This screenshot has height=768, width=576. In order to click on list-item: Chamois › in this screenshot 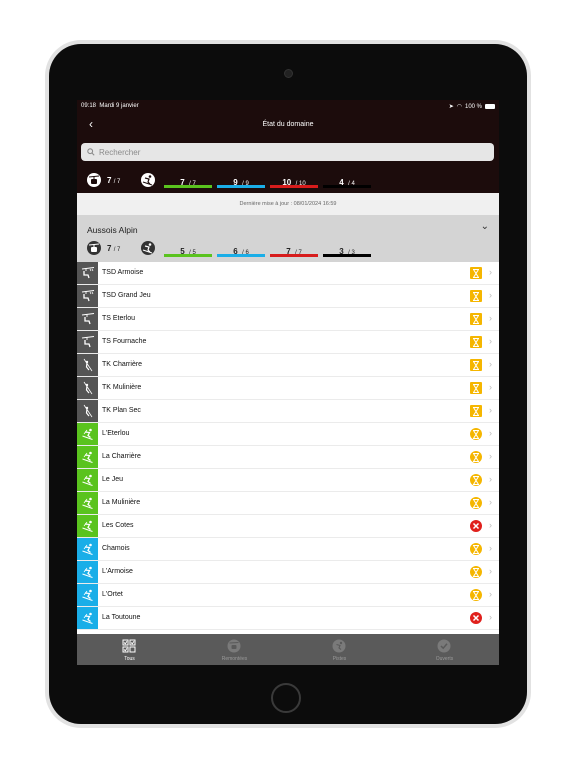, I will do `click(288, 549)`.